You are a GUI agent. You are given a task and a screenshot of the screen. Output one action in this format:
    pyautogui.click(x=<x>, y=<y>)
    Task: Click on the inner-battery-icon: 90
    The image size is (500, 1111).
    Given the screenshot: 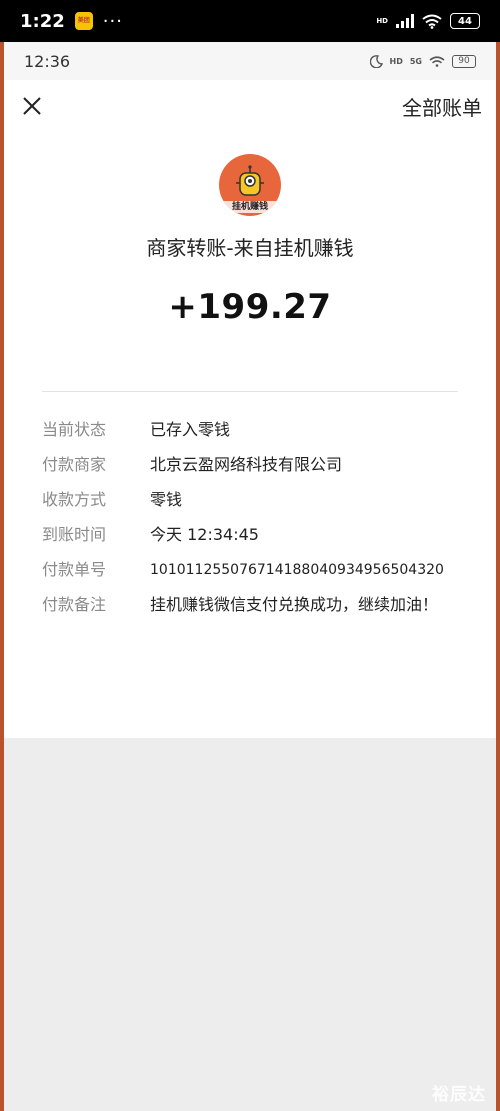 What is the action you would take?
    pyautogui.click(x=464, y=61)
    